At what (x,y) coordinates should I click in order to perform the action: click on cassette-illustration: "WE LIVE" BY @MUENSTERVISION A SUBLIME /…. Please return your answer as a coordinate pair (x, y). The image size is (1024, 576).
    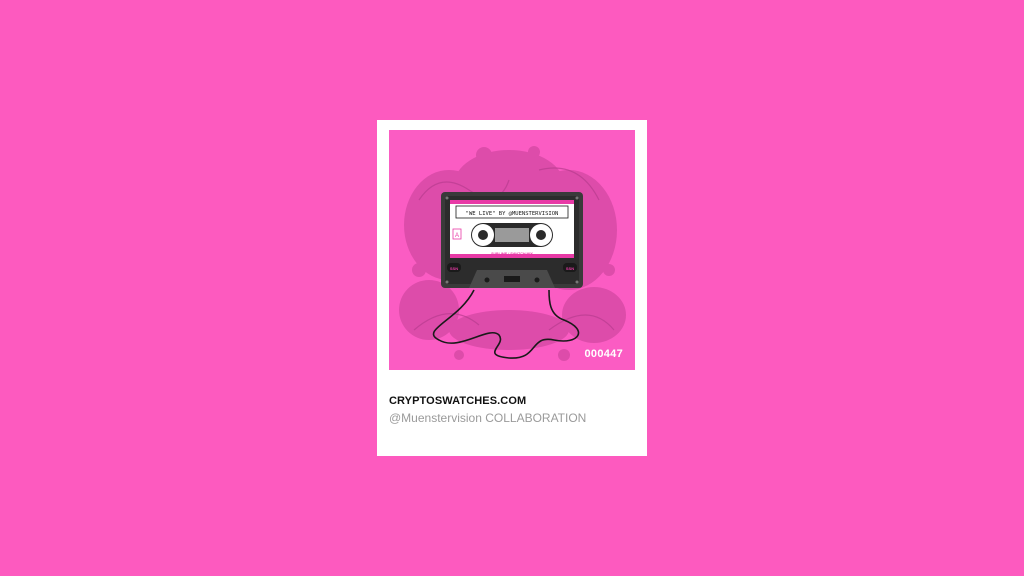
    Looking at the image, I should click on (512, 253).